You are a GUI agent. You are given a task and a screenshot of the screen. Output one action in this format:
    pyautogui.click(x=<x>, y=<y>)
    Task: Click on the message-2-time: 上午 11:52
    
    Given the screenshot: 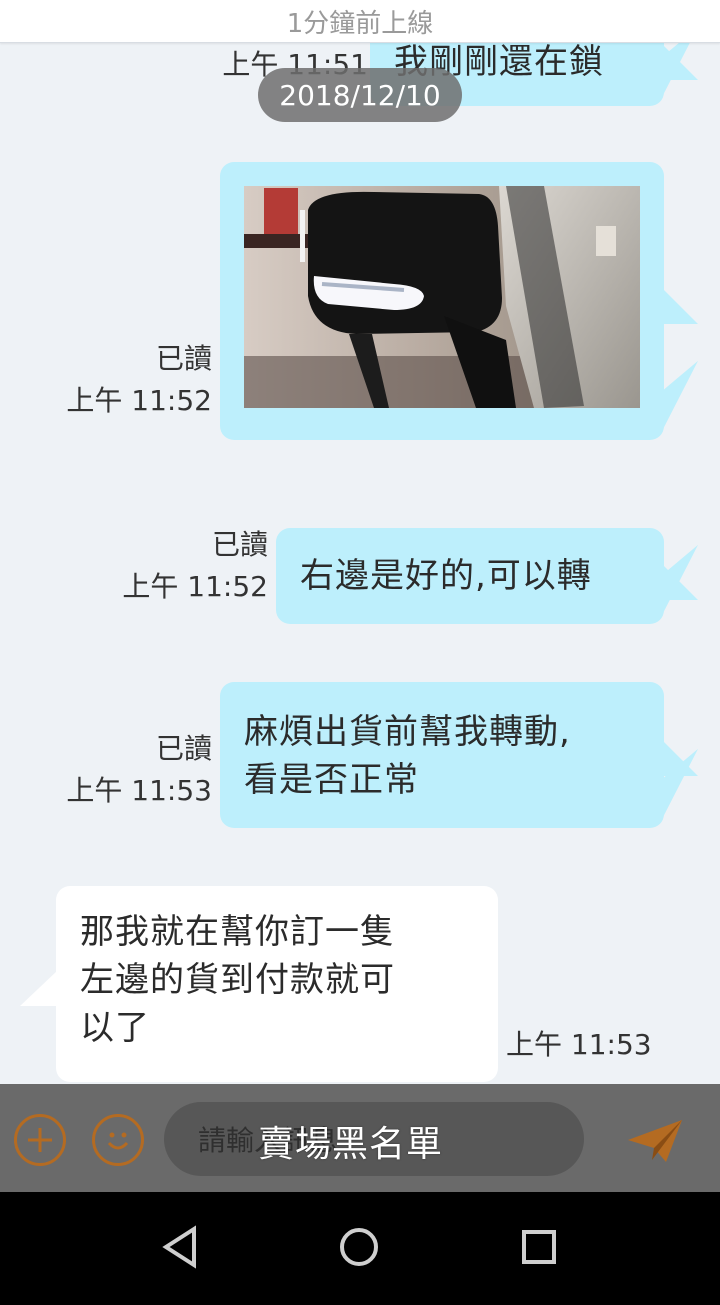 What is the action you would take?
    pyautogui.click(x=139, y=400)
    